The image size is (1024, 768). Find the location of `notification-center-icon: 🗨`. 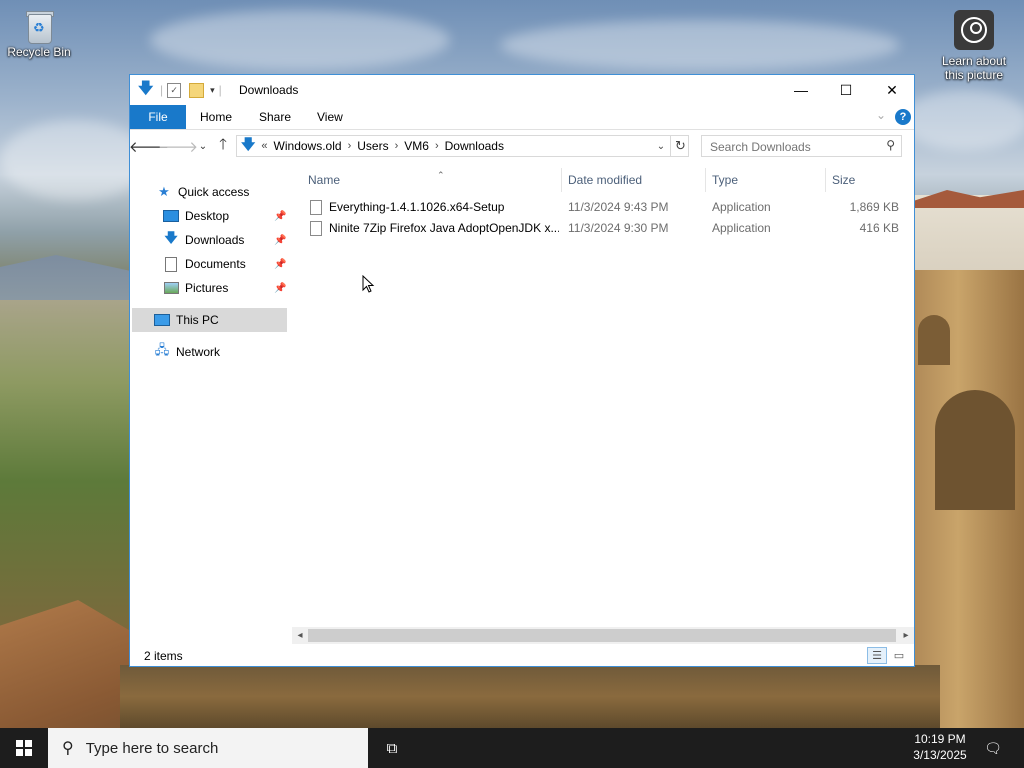

notification-center-icon: 🗨 is located at coordinates (993, 748).